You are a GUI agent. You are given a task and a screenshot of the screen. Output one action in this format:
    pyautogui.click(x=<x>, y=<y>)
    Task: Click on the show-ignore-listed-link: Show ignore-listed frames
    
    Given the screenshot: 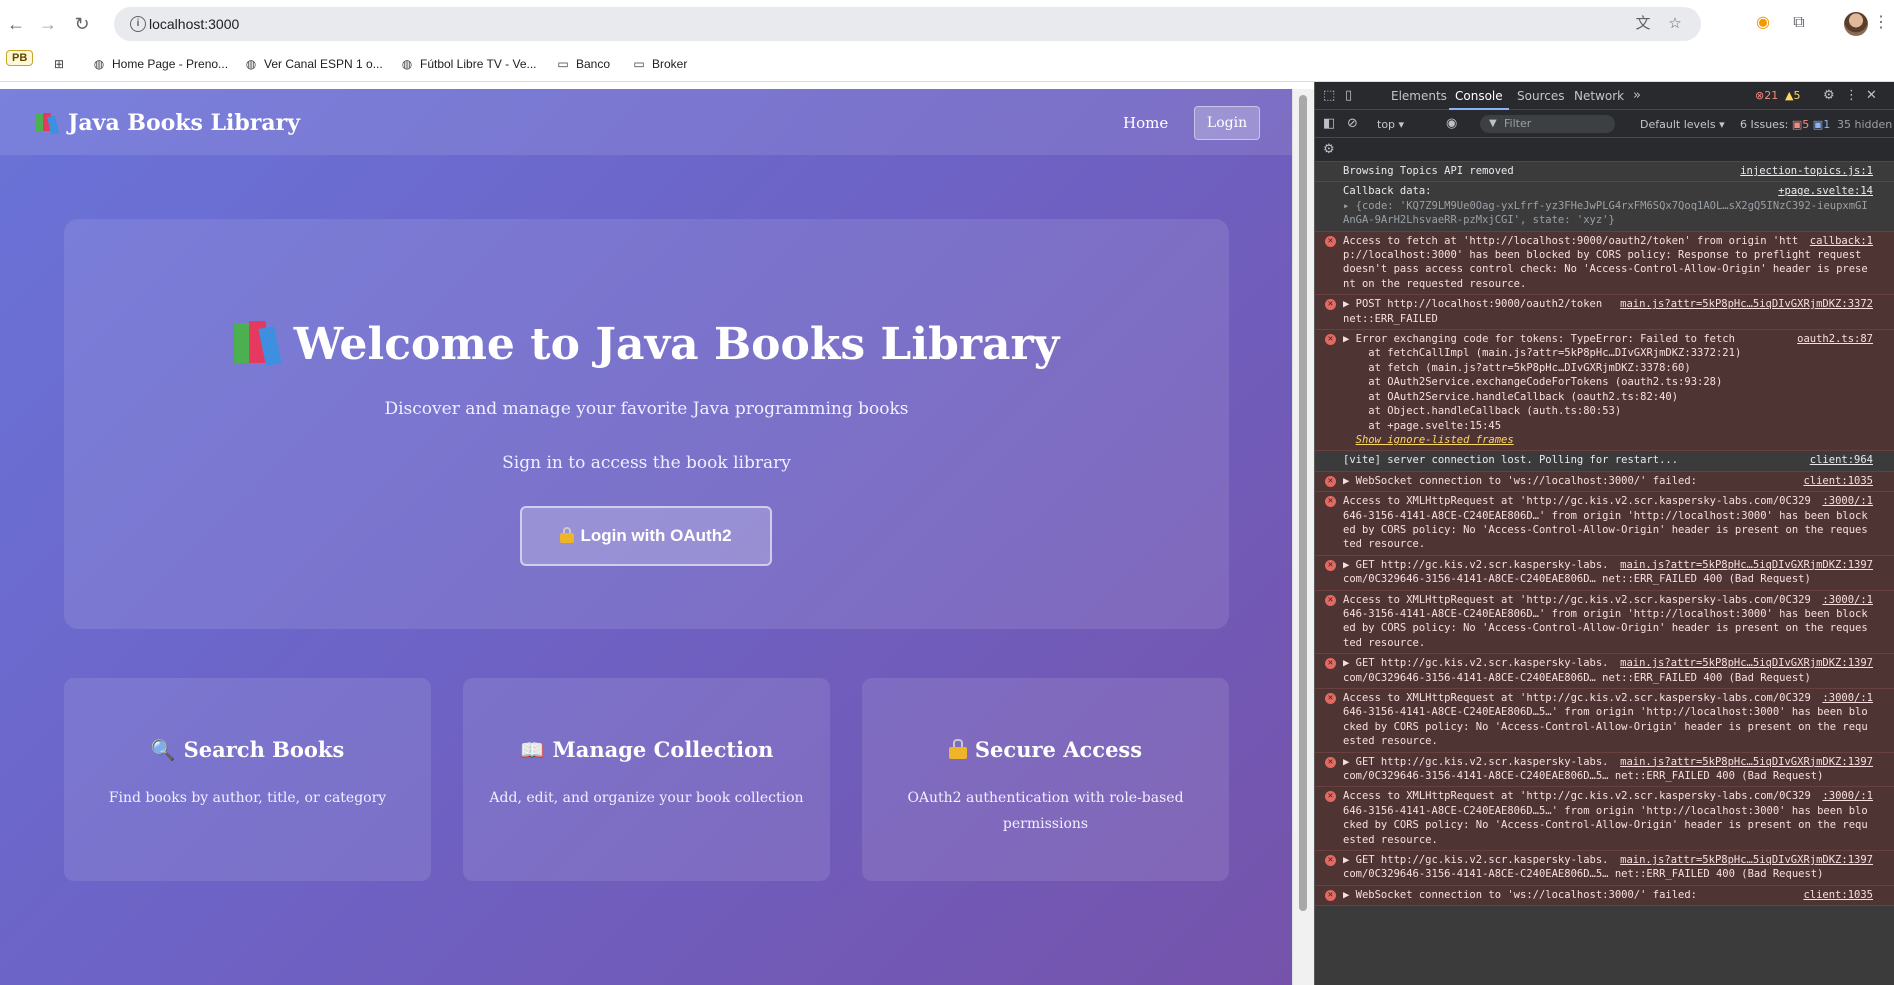 What is the action you would take?
    pyautogui.click(x=1435, y=440)
    